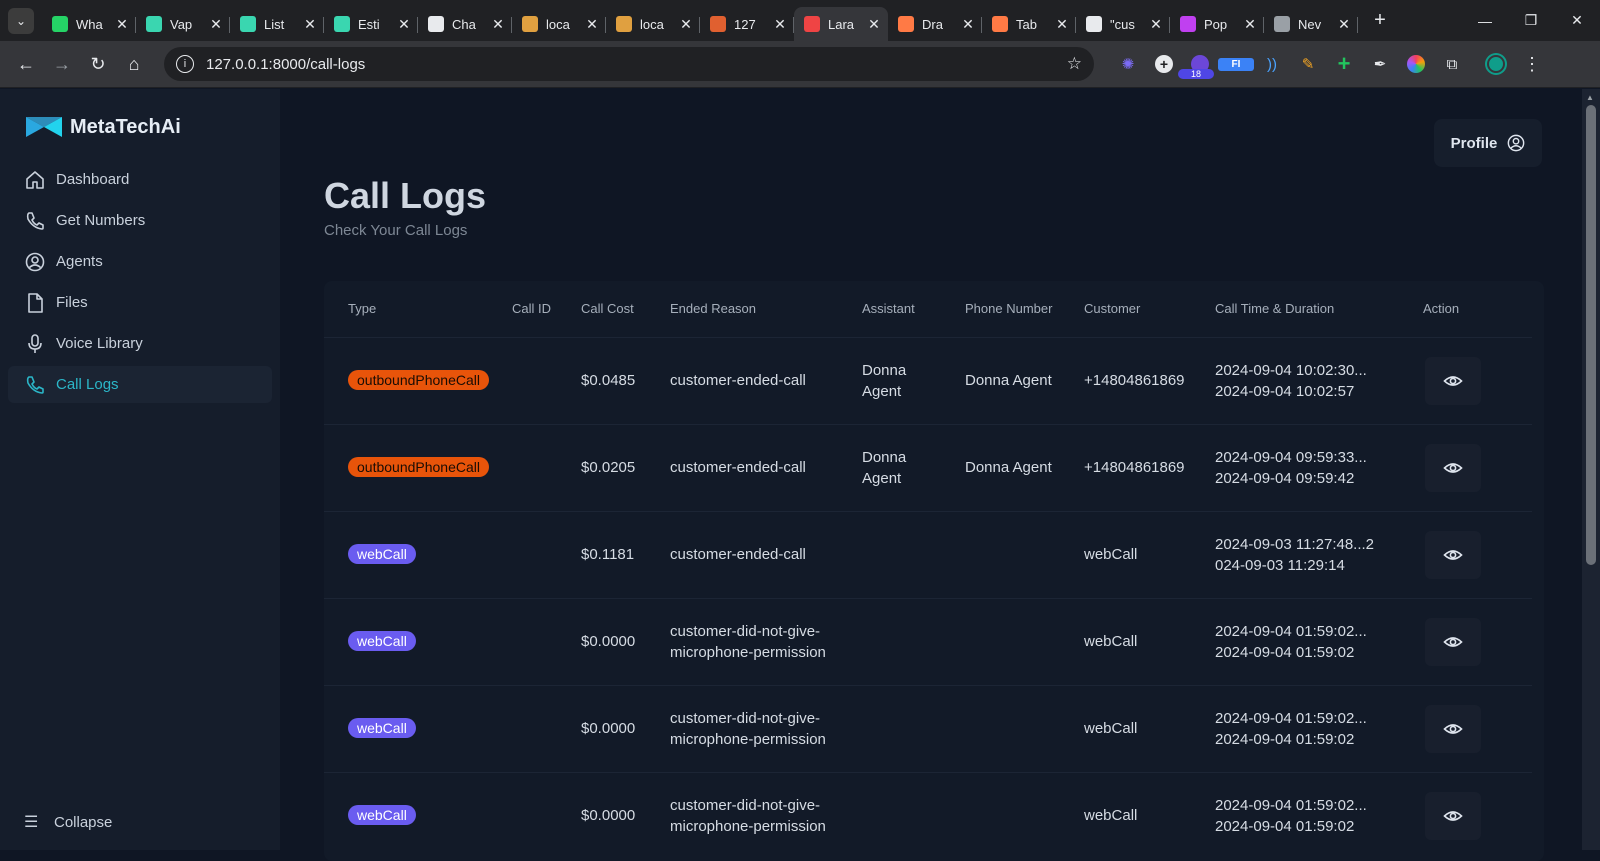 The height and width of the screenshot is (861, 1600). Describe the element at coordinates (841, 24) in the screenshot. I see `browser-tab: Lara ✕` at that location.